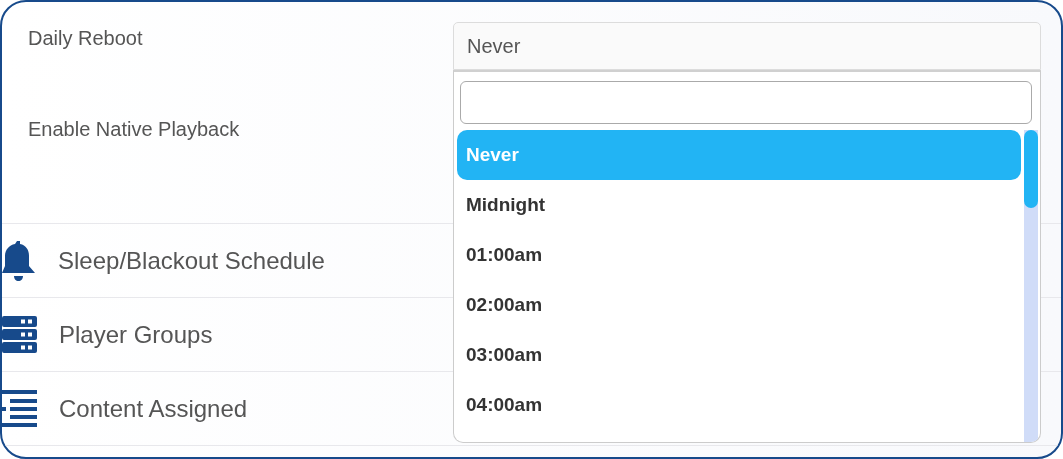 The image size is (1063, 459). I want to click on section-title: Sleep/Blackout Schedule, so click(191, 260).